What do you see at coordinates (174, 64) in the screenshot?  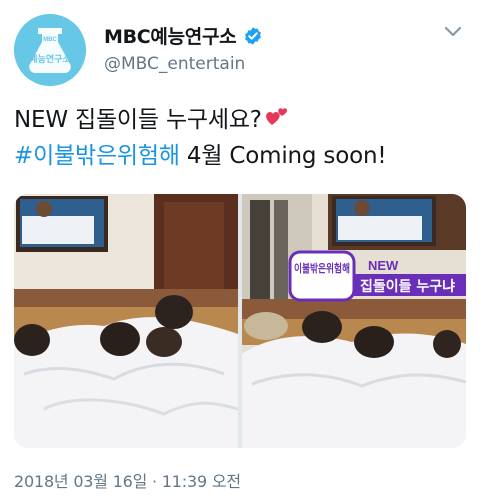 I see `handle: @MBC_entertain` at bounding box center [174, 64].